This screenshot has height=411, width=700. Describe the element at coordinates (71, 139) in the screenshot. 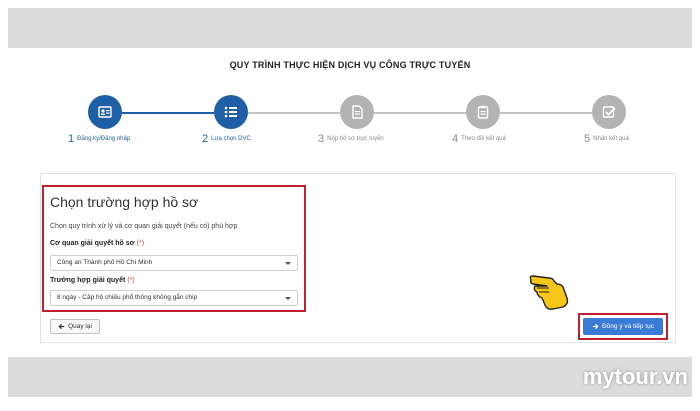

I see `step-1-number: 1` at that location.